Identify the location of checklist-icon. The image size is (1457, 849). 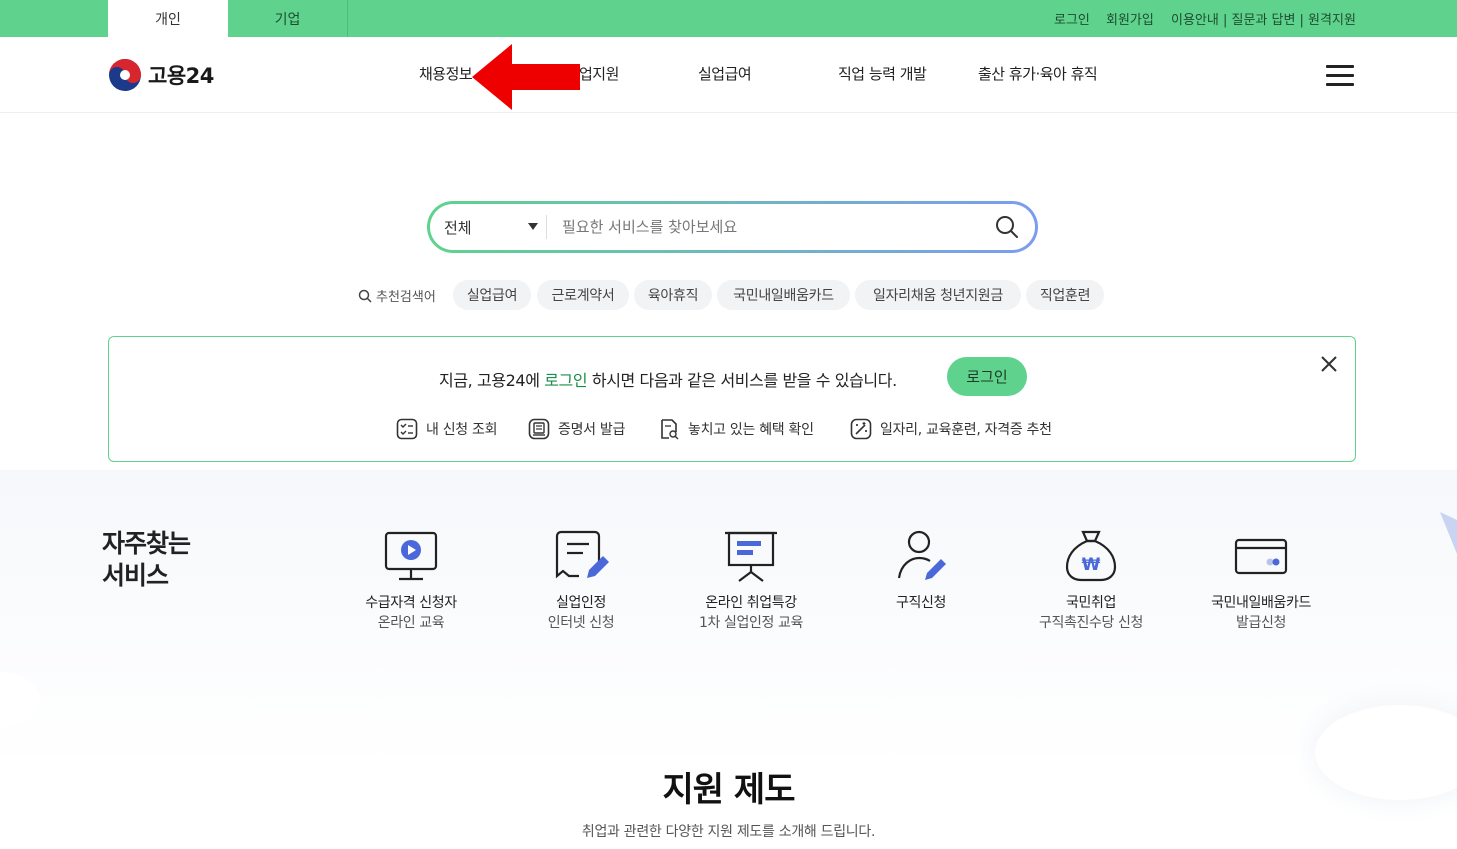
(407, 429).